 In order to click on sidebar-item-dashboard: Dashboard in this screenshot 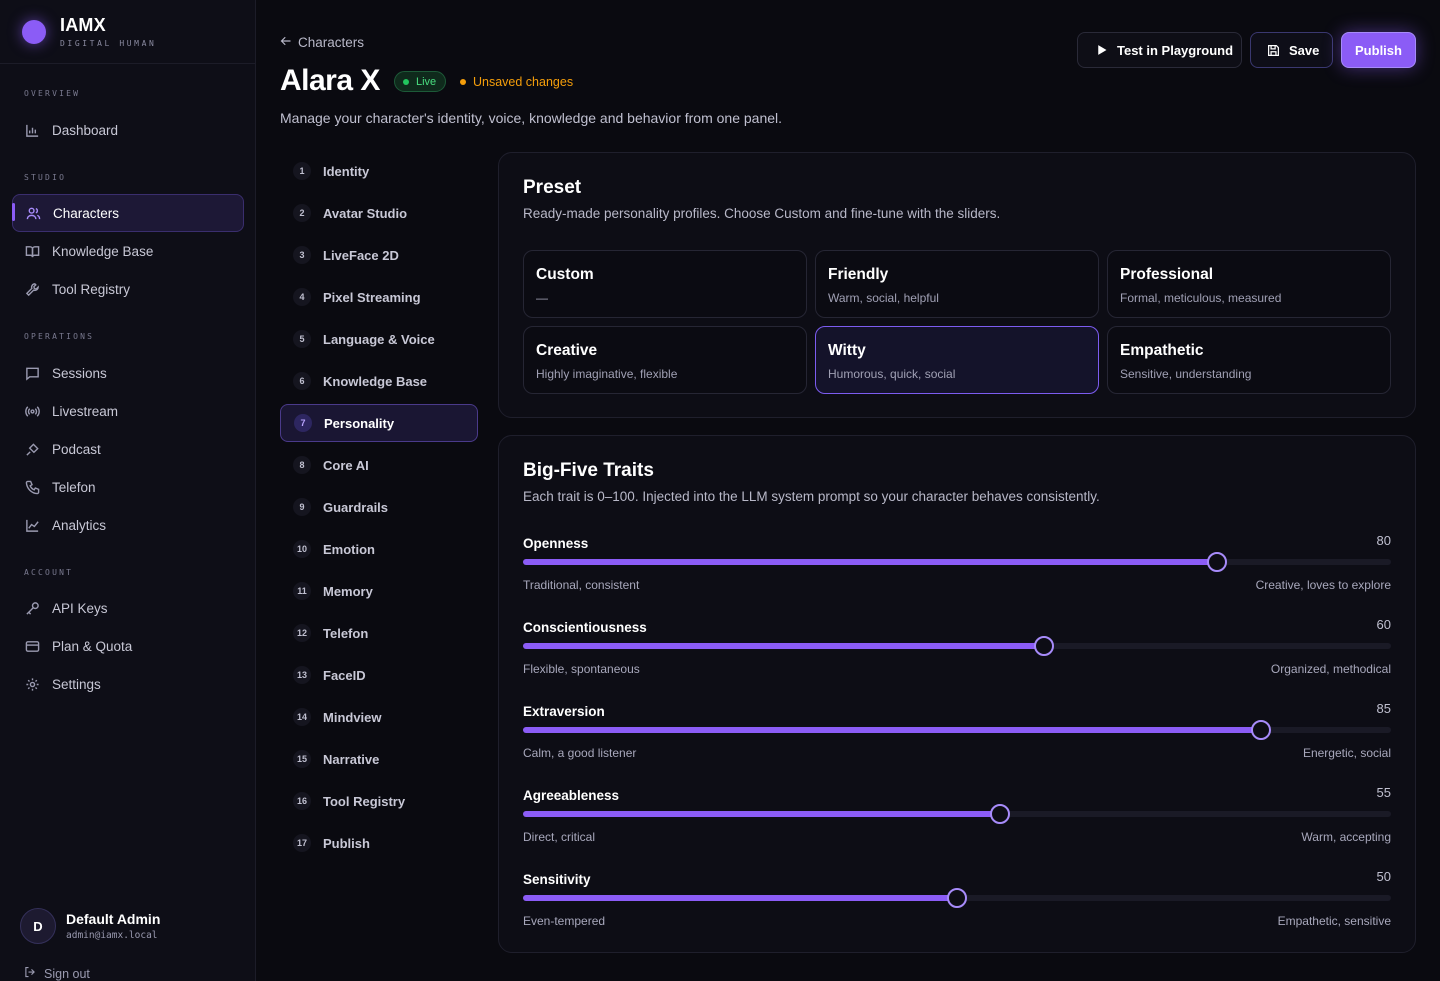, I will do `click(128, 130)`.